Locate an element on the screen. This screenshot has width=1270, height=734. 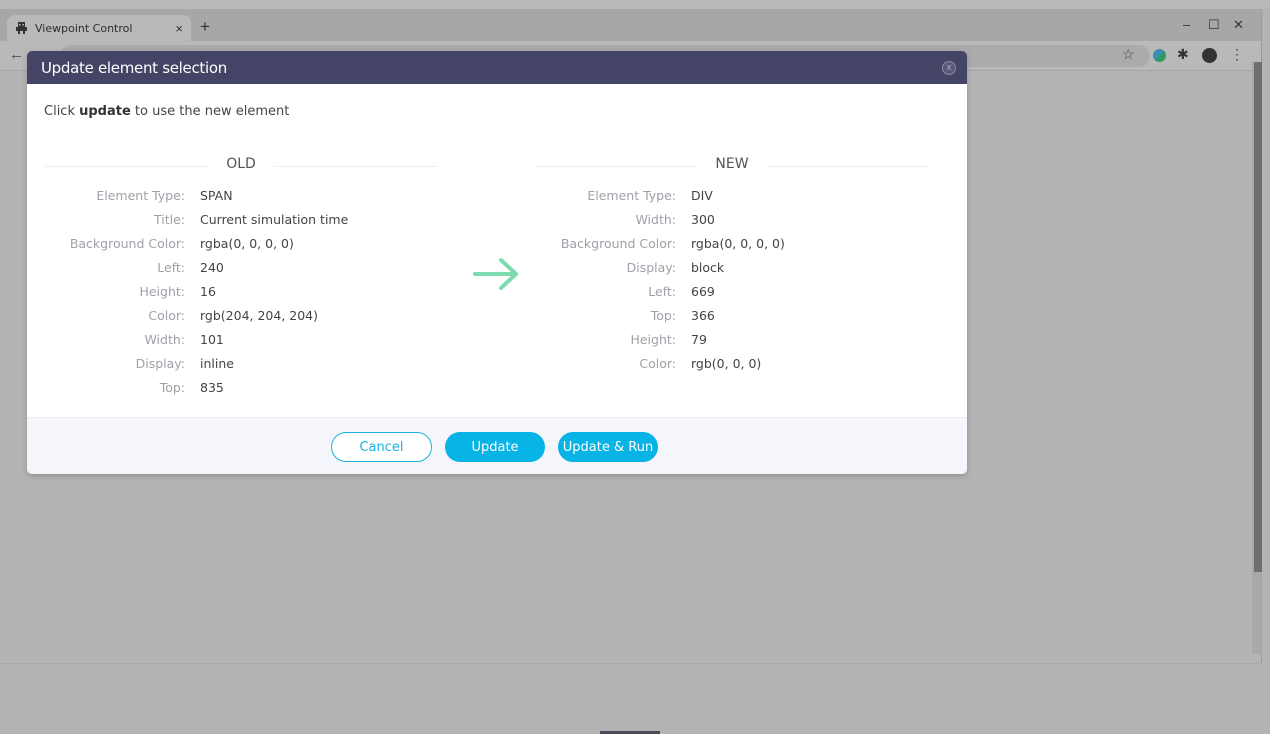
property-value: 79 is located at coordinates (699, 339).